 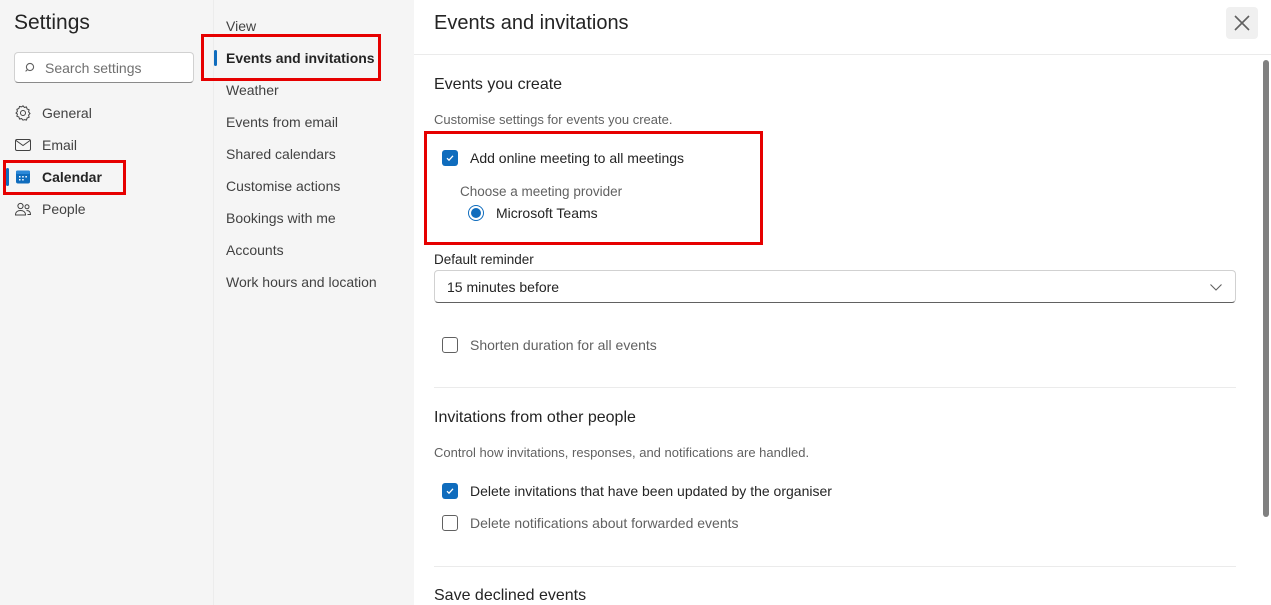 I want to click on section-heading-invitations: Invitations from other people, so click(x=535, y=417).